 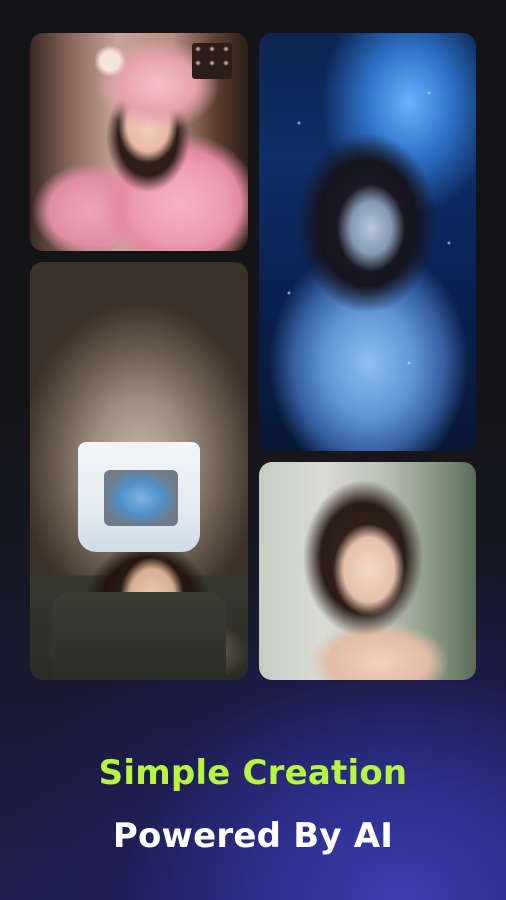 I want to click on cafe-lights-decoration, so click(x=212, y=61).